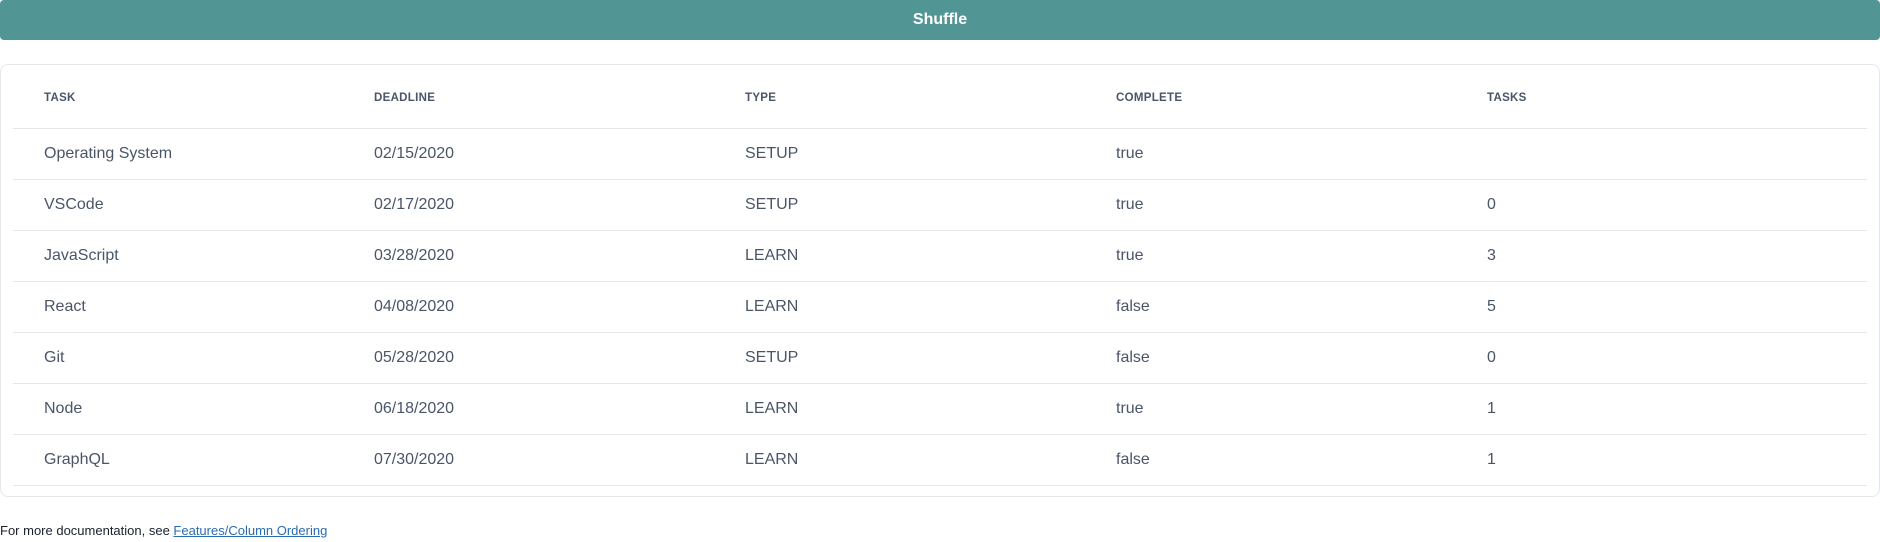 The image size is (1880, 542). I want to click on column-header-type: TYPE, so click(930, 97).